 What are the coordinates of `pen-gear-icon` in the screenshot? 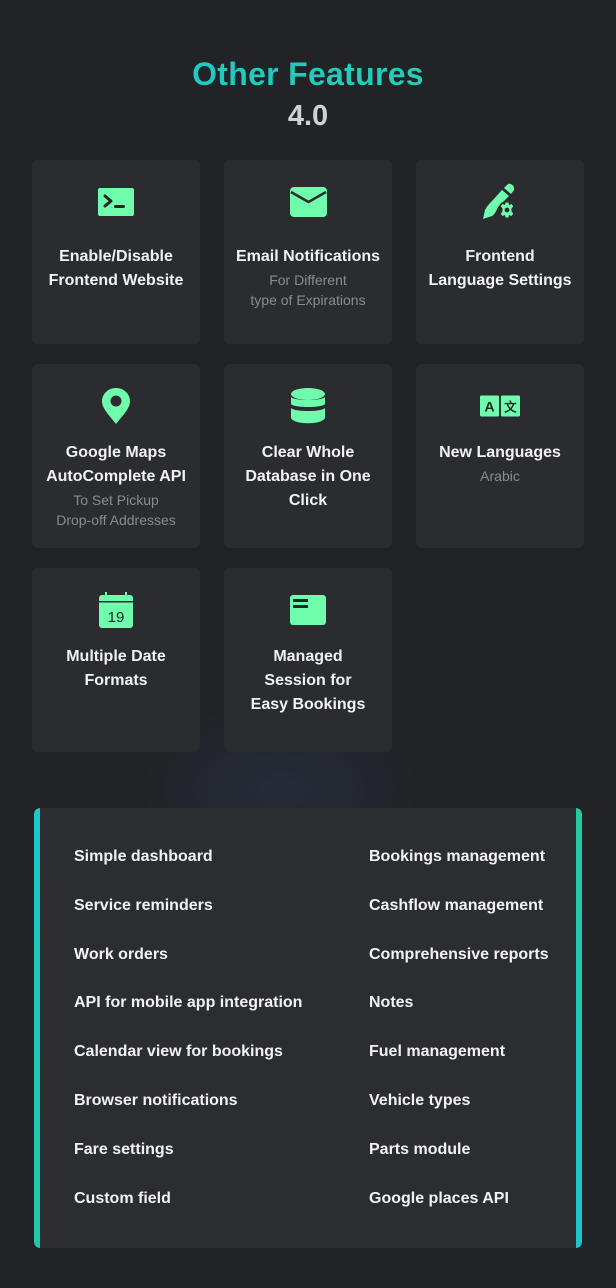 It's located at (500, 202).